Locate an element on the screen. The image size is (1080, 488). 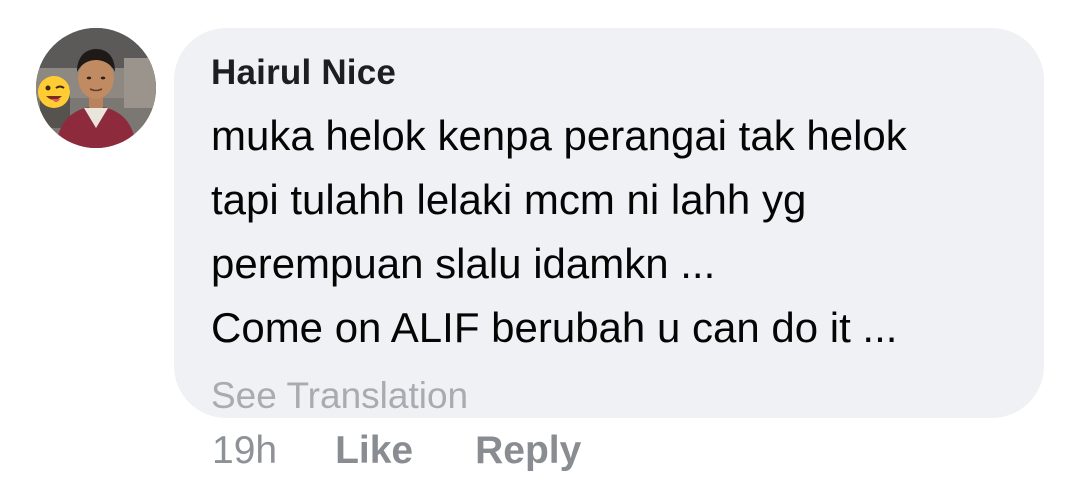
comment-body-line: tapi tulahh lelaki mcm ni lahh yg is located at coordinates (509, 199).